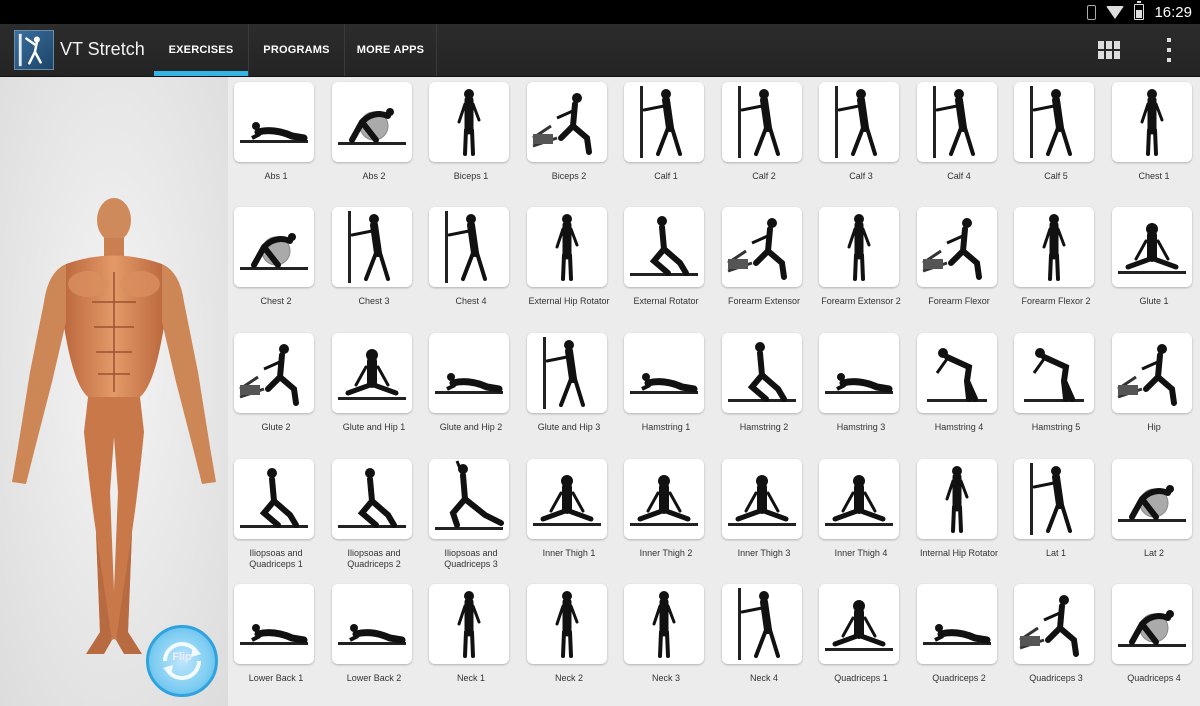  I want to click on exercise-iliopsoas-and-quadriceps-2: Iliopsoas and Quadriceps 2, so click(374, 514).